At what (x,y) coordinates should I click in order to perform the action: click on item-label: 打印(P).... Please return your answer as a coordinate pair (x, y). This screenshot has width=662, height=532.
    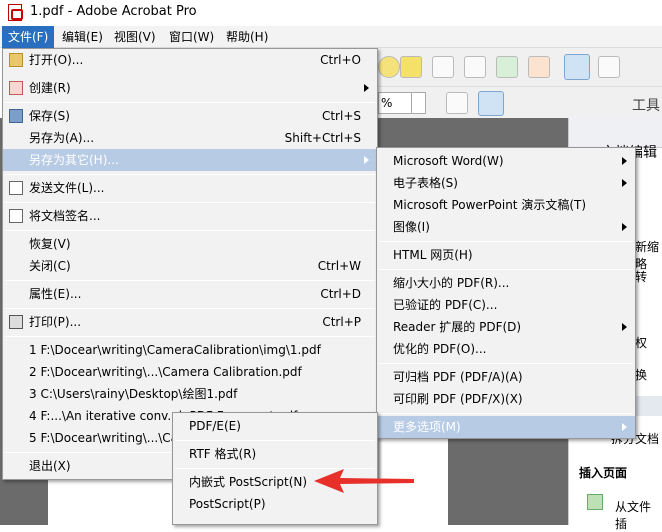
    Looking at the image, I should click on (55, 322).